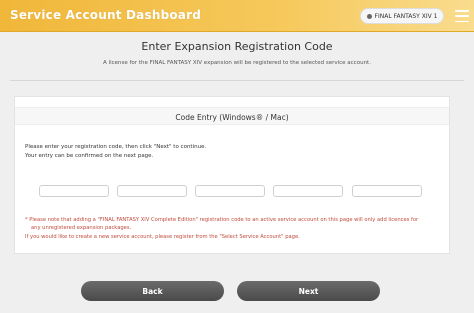  I want to click on page-title: Enter Expansion Registration Code, so click(237, 46).